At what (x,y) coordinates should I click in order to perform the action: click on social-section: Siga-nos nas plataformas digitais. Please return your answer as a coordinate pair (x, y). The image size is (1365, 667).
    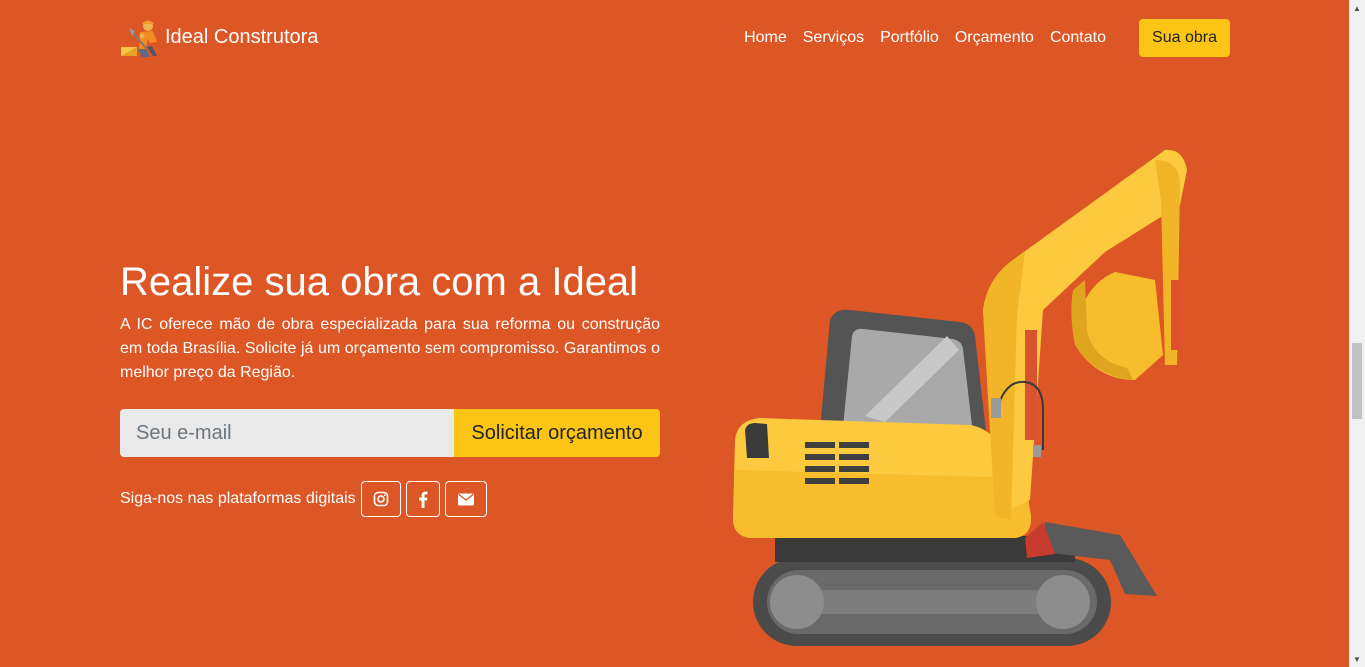
    Looking at the image, I should click on (306, 499).